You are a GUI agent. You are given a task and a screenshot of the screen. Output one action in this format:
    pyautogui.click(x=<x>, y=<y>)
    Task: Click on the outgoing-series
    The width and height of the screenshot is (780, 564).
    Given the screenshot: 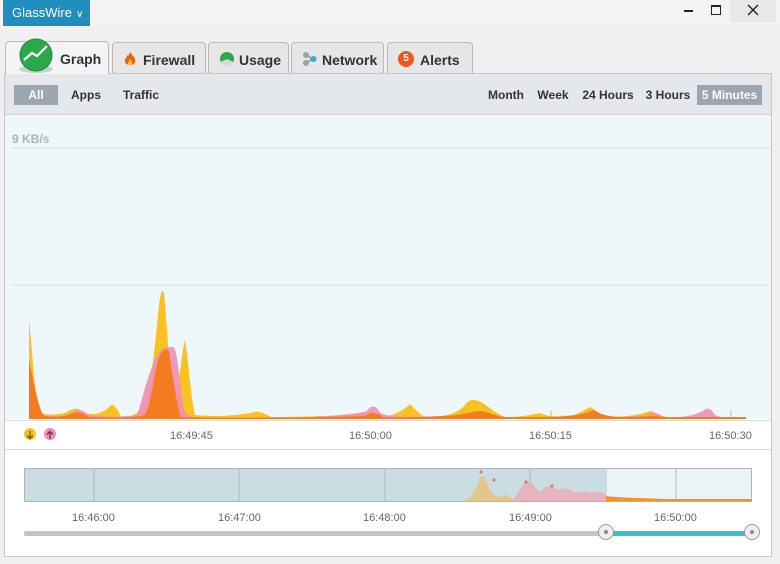 What is the action you would take?
    pyautogui.click(x=387, y=383)
    